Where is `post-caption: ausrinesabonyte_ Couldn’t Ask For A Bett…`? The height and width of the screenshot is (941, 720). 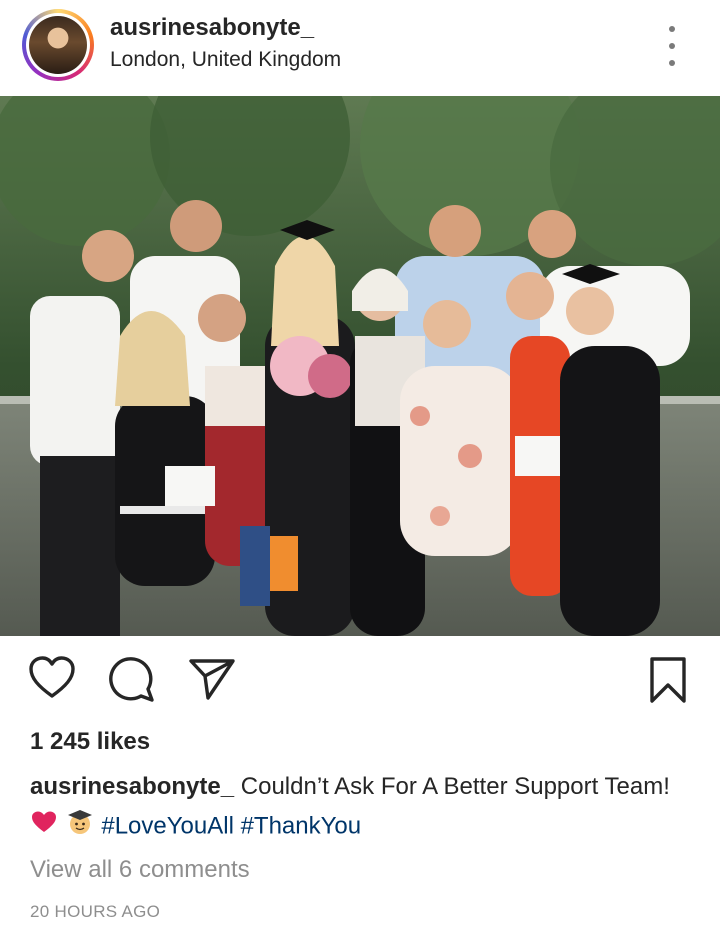
post-caption: ausrinesabonyte_ Couldn’t Ask For A Bett… is located at coordinates (360, 808).